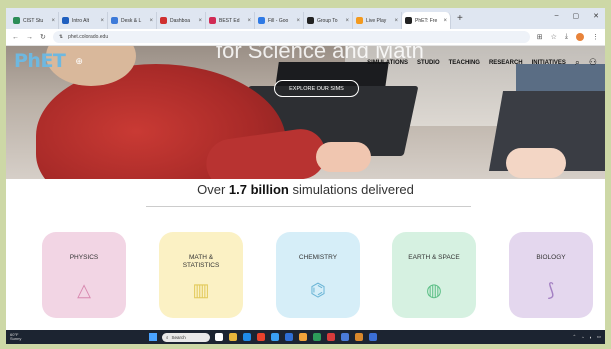 This screenshot has width=611, height=349. I want to click on battery-icon: ▭, so click(599, 337).